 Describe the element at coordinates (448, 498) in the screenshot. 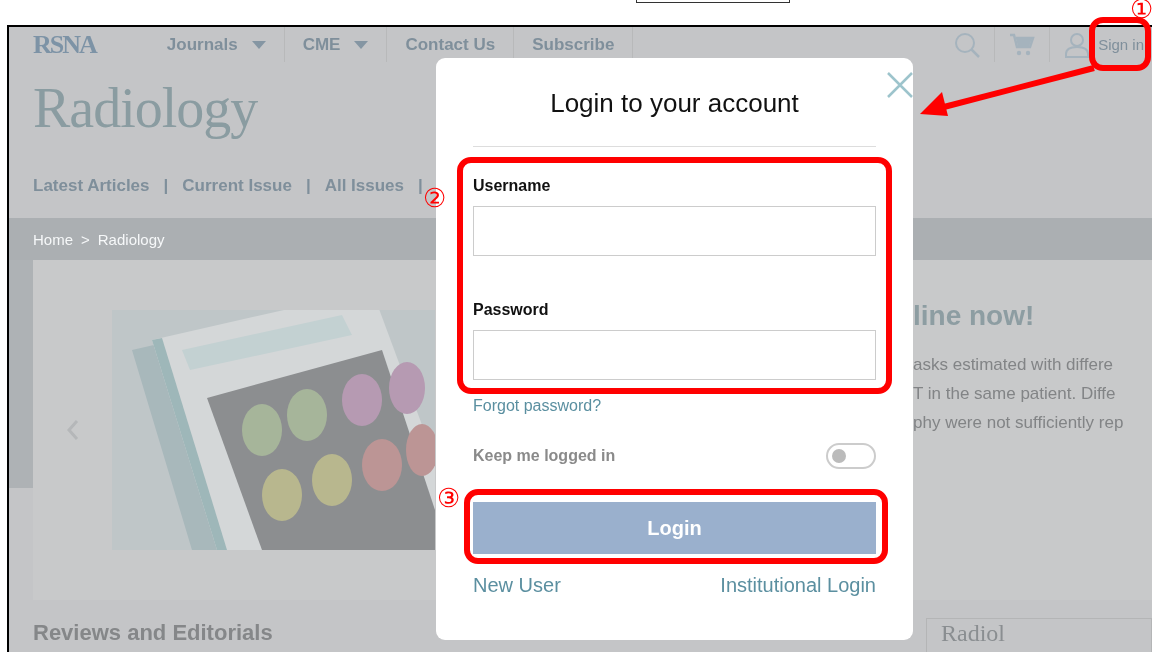

I see `step-marker: ③` at that location.